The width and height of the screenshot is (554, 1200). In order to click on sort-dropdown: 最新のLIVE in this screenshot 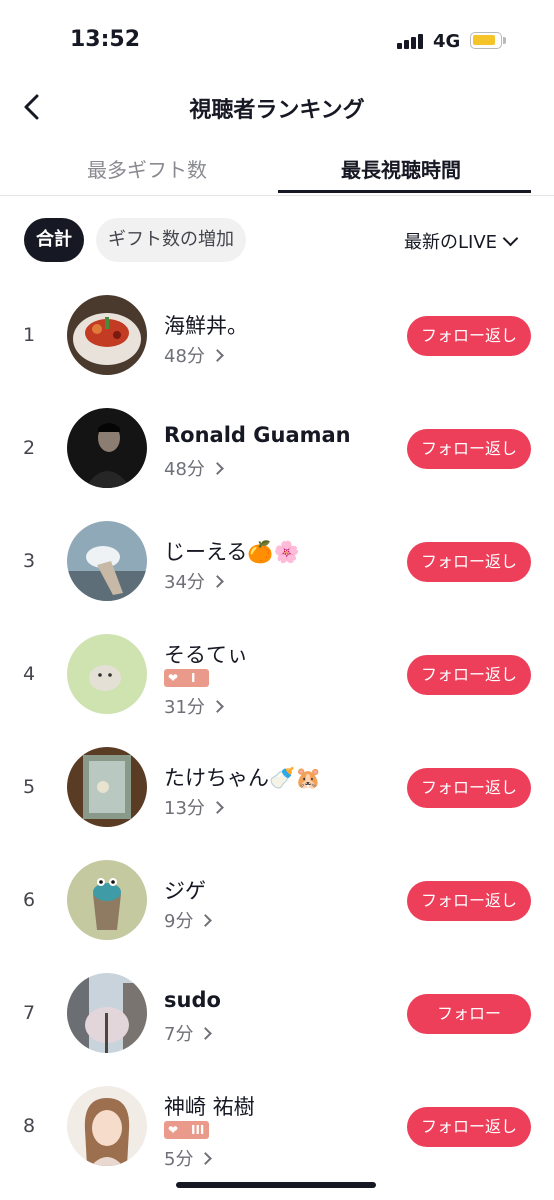, I will do `click(461, 241)`.